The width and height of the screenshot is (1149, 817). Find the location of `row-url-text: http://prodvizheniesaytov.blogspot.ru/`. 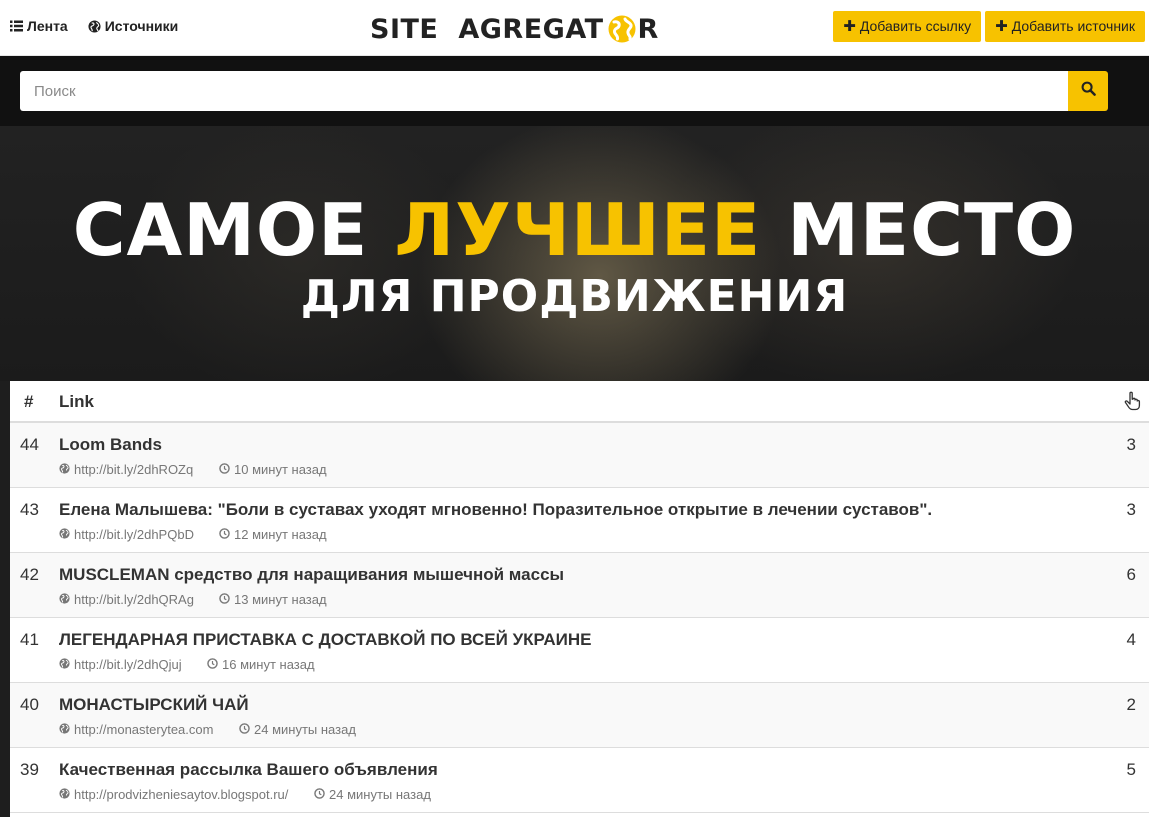

row-url-text: http://prodvizheniesaytov.blogspot.ru/ is located at coordinates (181, 794).